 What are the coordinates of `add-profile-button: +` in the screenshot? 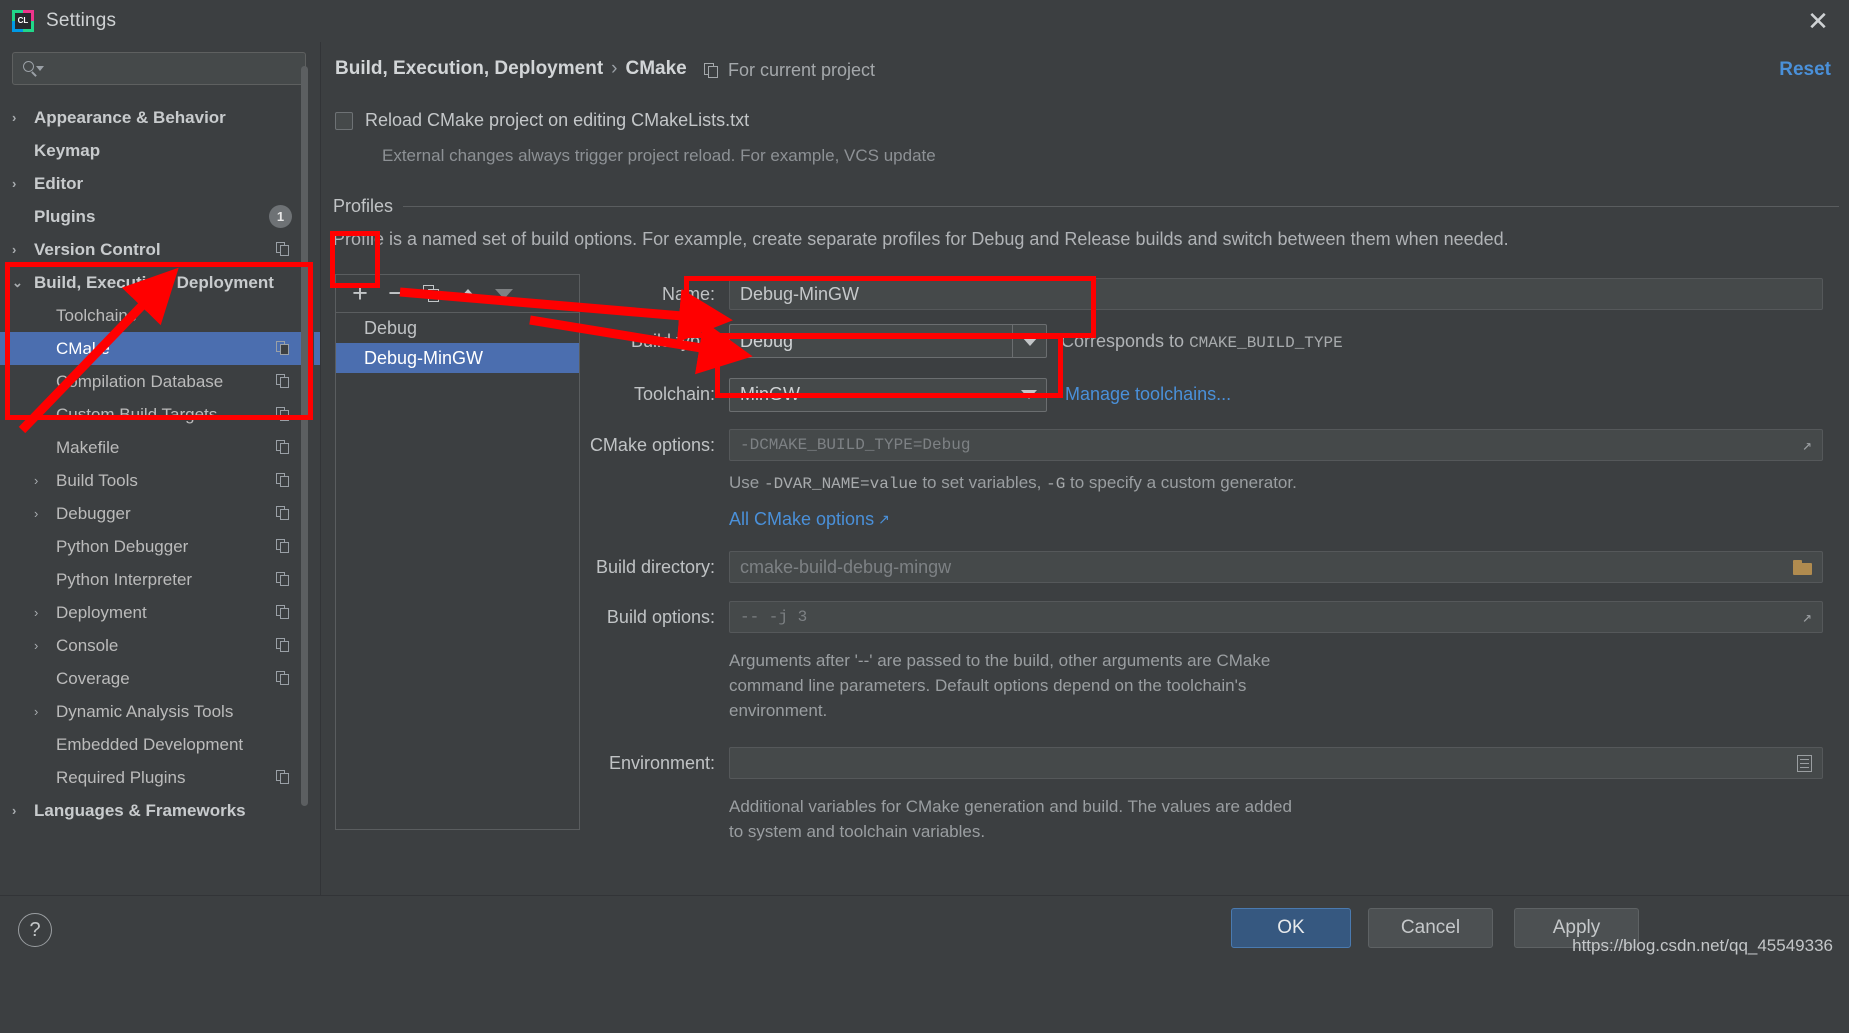 It's located at (360, 294).